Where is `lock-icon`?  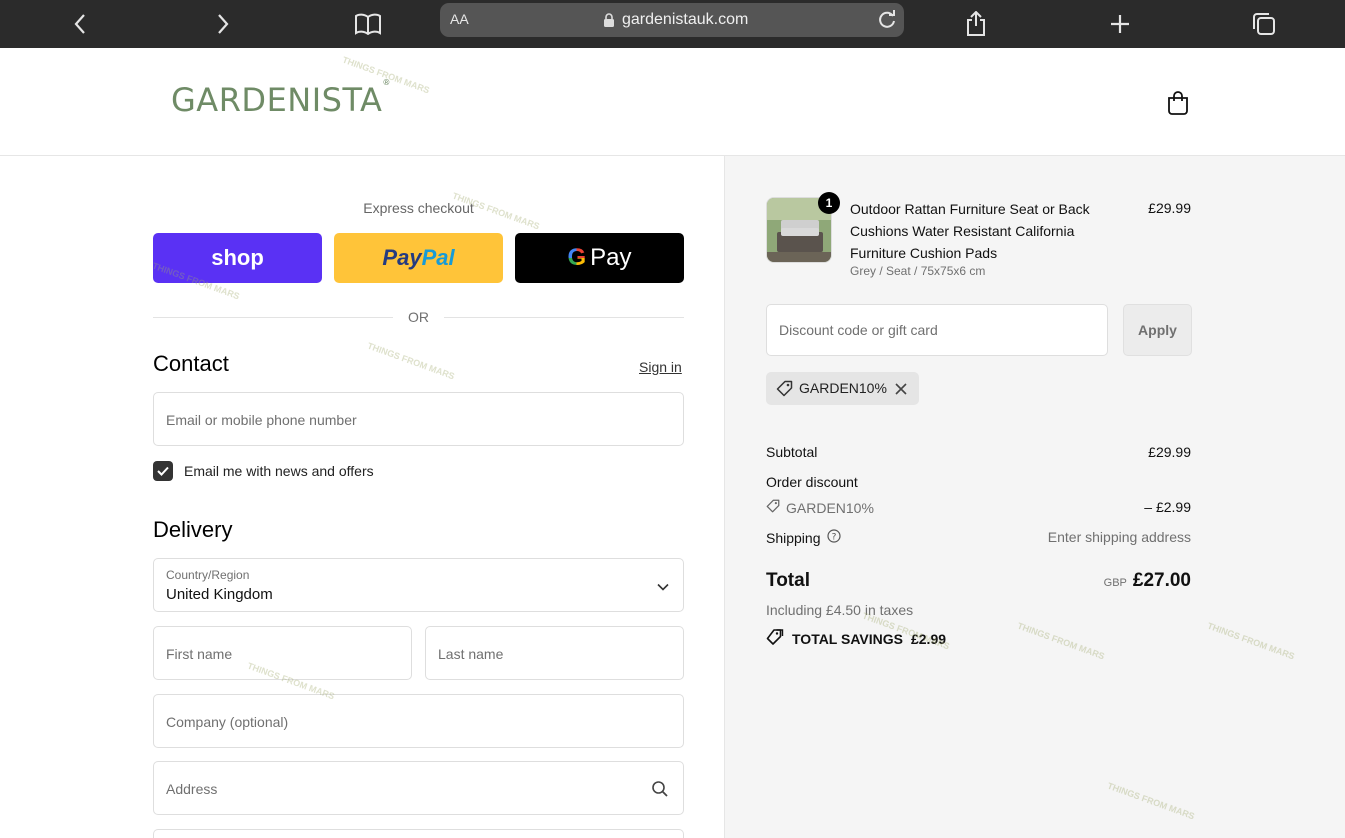 lock-icon is located at coordinates (609, 22).